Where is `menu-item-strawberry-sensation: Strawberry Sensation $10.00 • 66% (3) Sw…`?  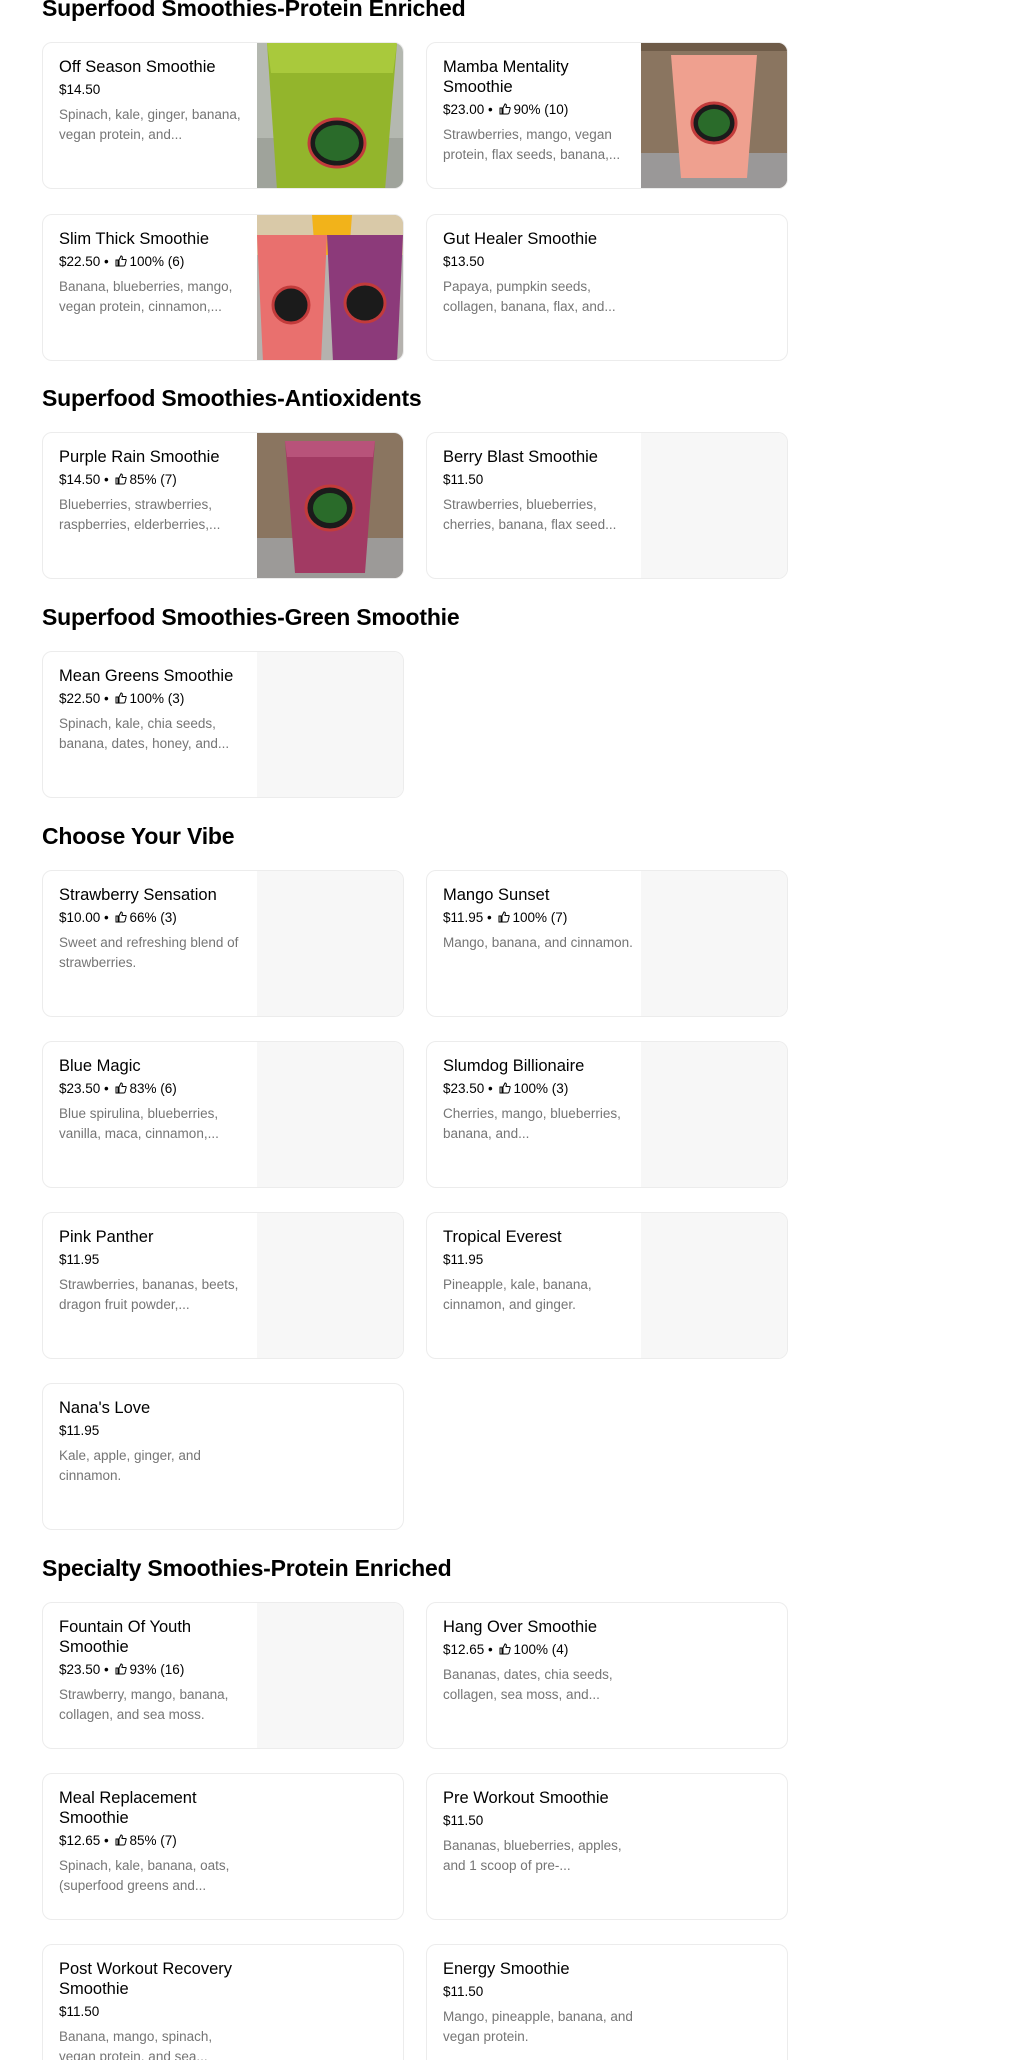 menu-item-strawberry-sensation: Strawberry Sensation $10.00 • 66% (3) Sw… is located at coordinates (223, 943).